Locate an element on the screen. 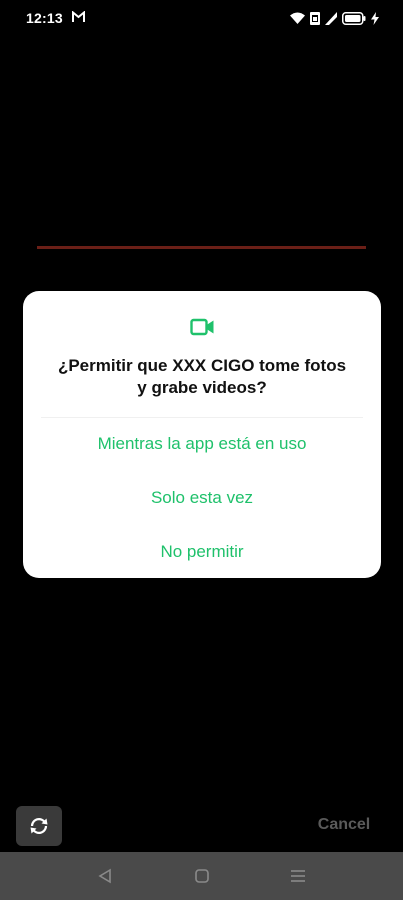  wifi-icon is located at coordinates (297, 18).